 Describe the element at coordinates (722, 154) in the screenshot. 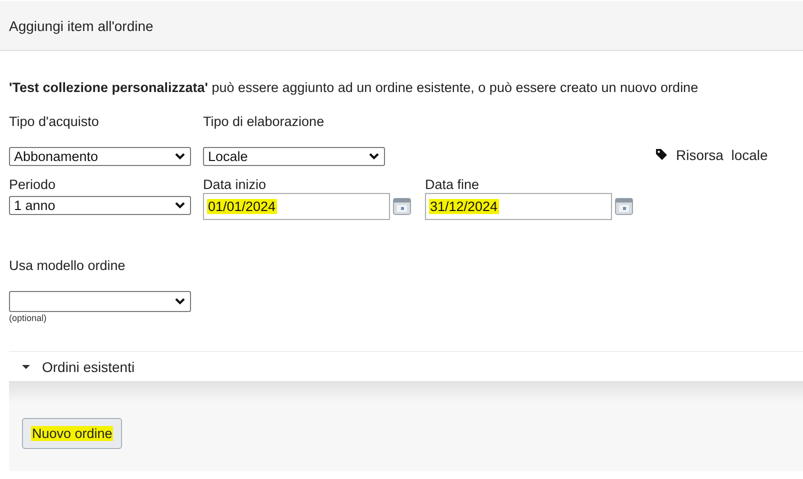

I see `resource-label: Risorsa locale` at that location.